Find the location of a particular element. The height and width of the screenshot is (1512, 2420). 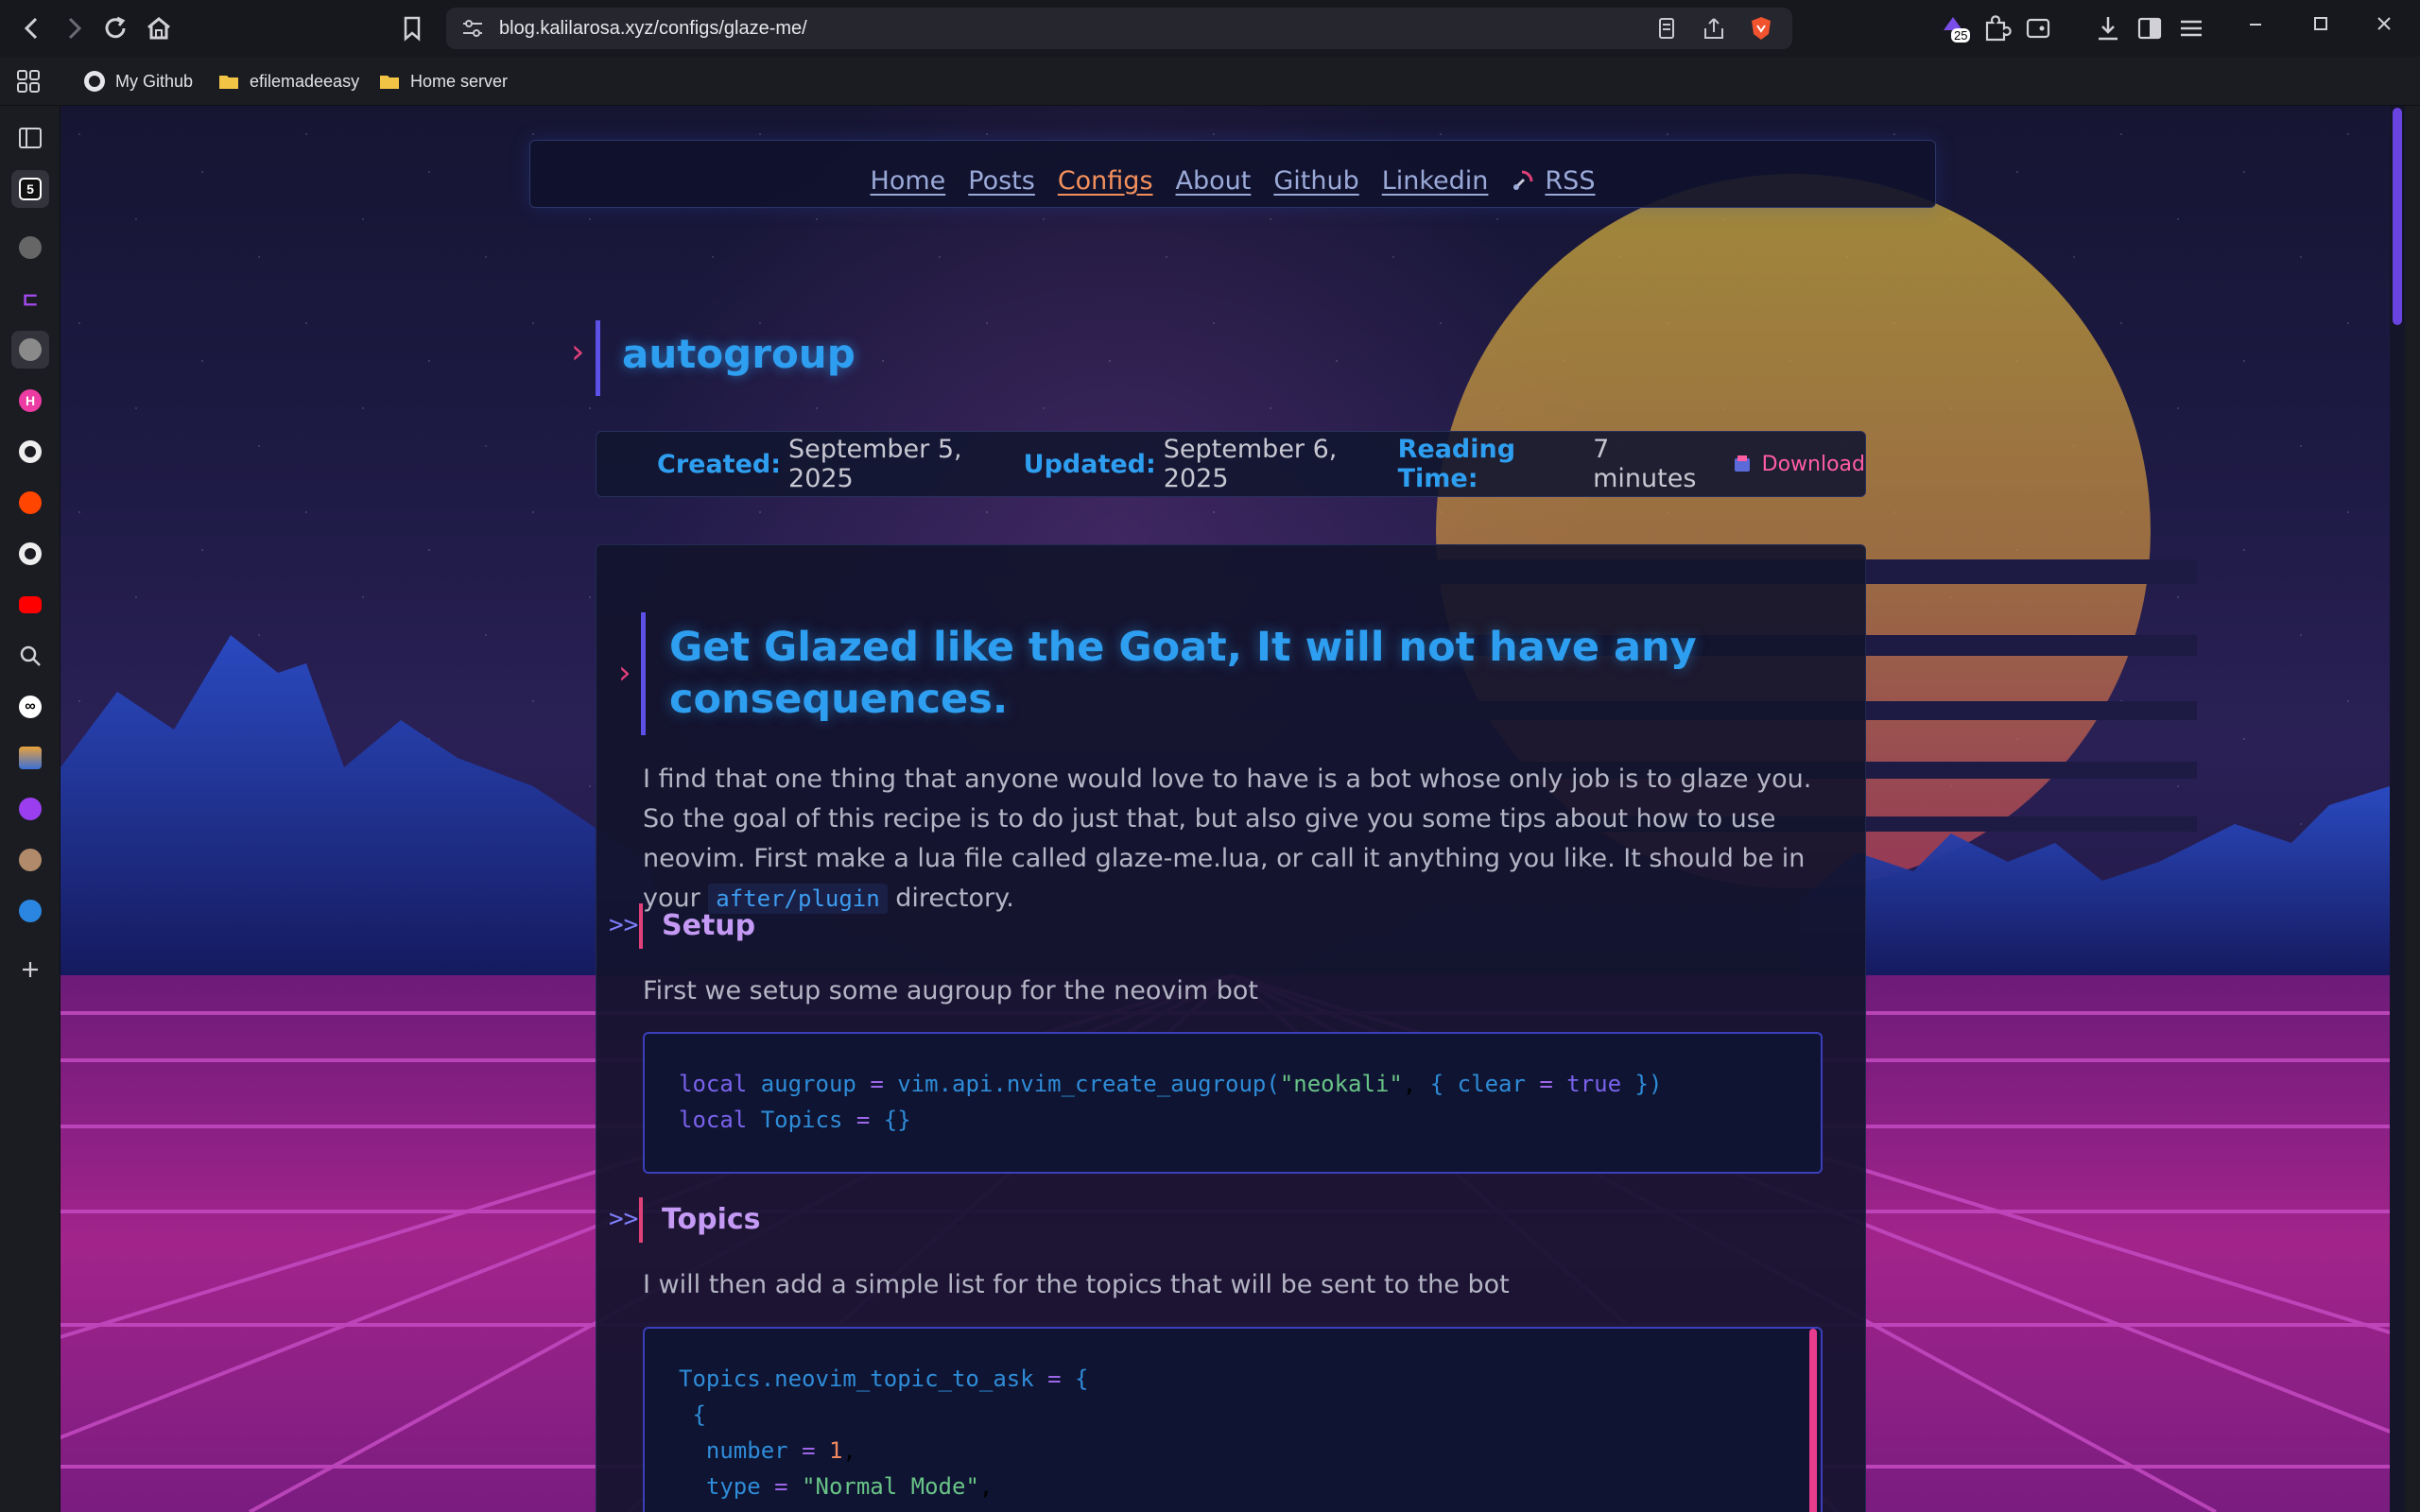

section-heading-topics: Topics is located at coordinates (711, 1219).